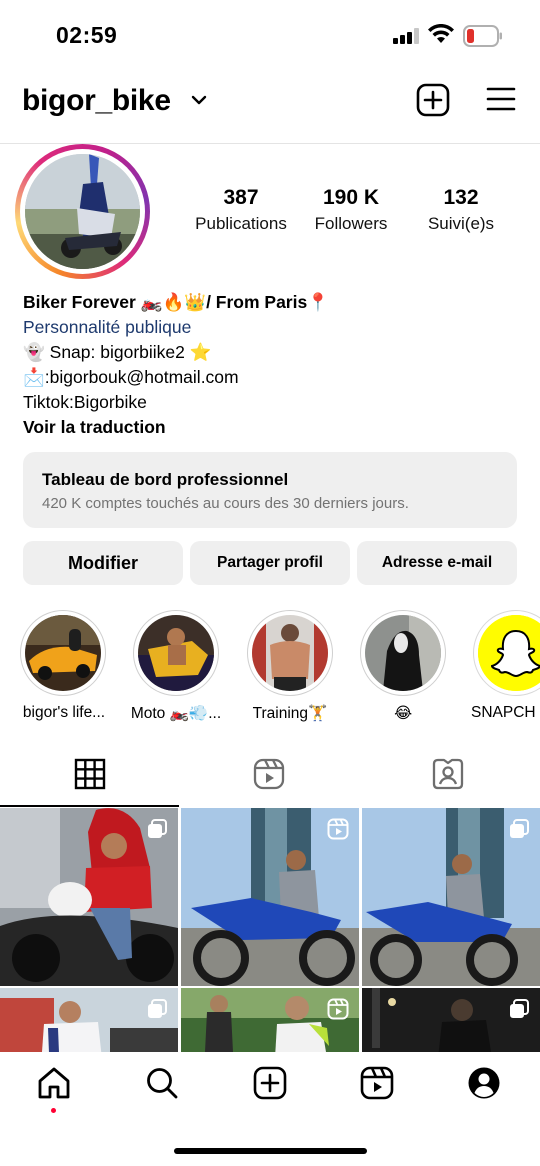 The image size is (540, 1166). Describe the element at coordinates (176, 302) in the screenshot. I see `bio-name-line: Biker Forever 🏍️🔥👑/ From Paris📍` at that location.